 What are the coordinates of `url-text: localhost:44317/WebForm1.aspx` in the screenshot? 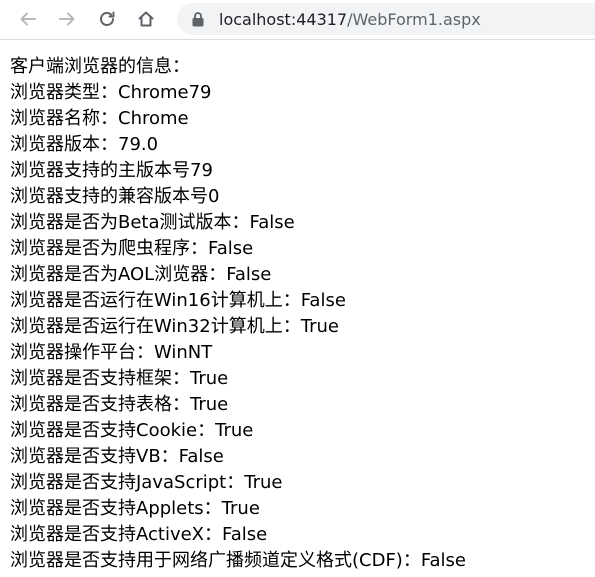 It's located at (350, 19).